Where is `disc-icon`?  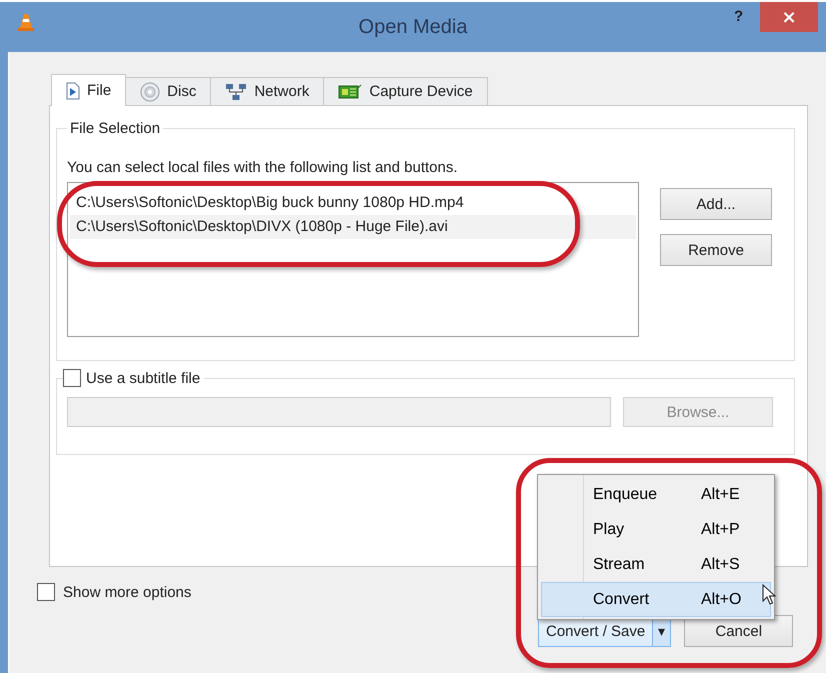
disc-icon is located at coordinates (150, 92).